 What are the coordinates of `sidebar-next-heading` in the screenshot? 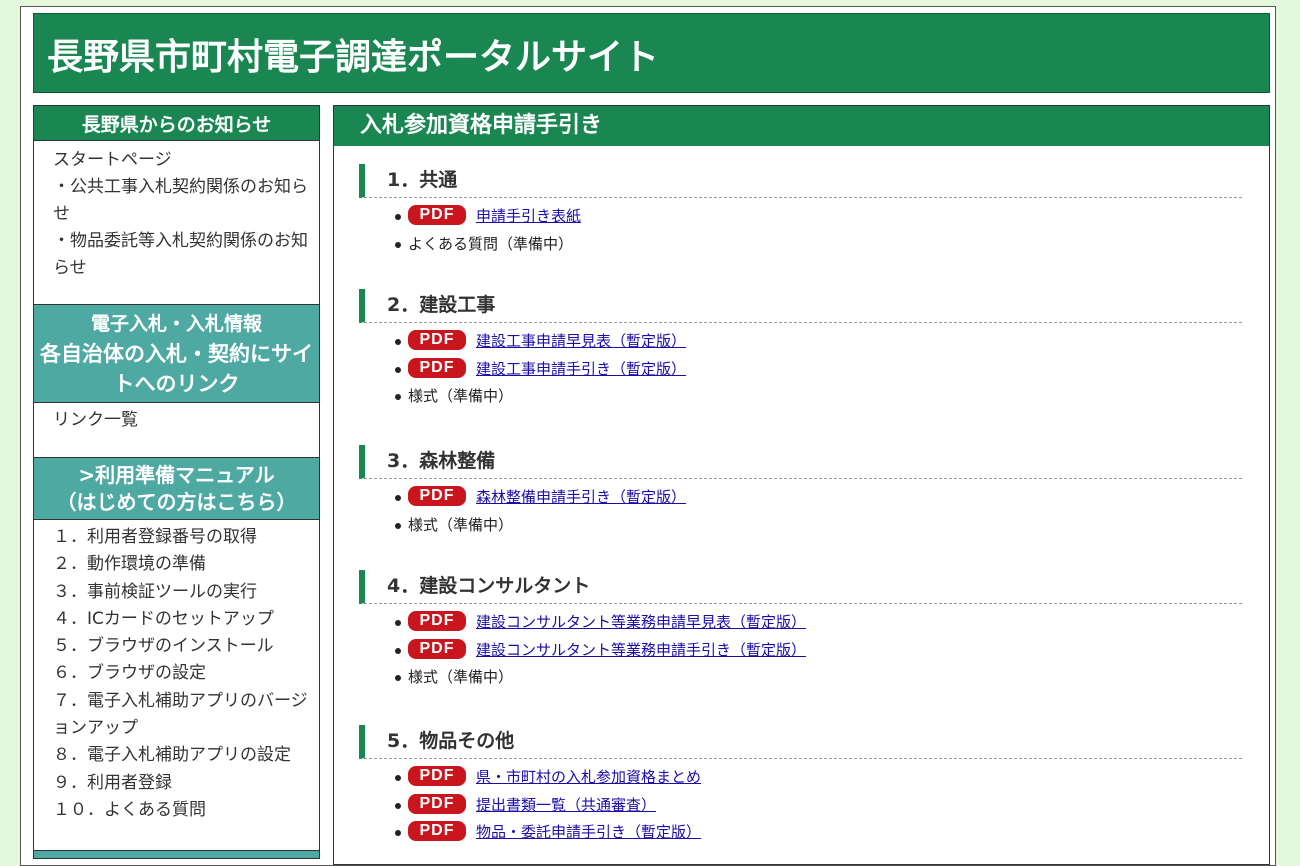 It's located at (176, 855).